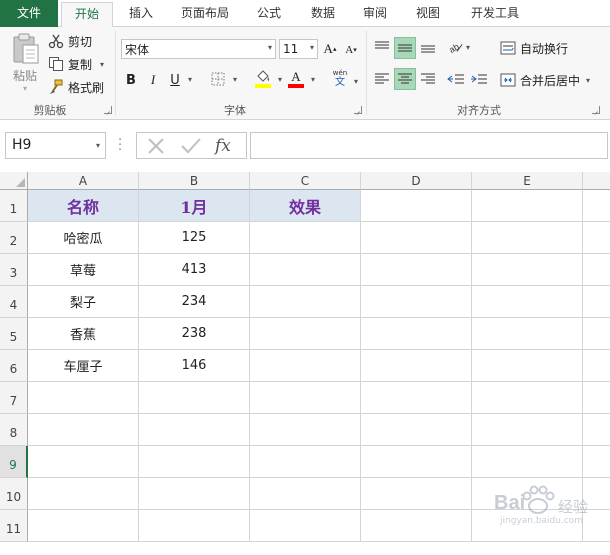 Image resolution: width=610 pixels, height=555 pixels. I want to click on font-name-combo: 宋体 ▾, so click(198, 49).